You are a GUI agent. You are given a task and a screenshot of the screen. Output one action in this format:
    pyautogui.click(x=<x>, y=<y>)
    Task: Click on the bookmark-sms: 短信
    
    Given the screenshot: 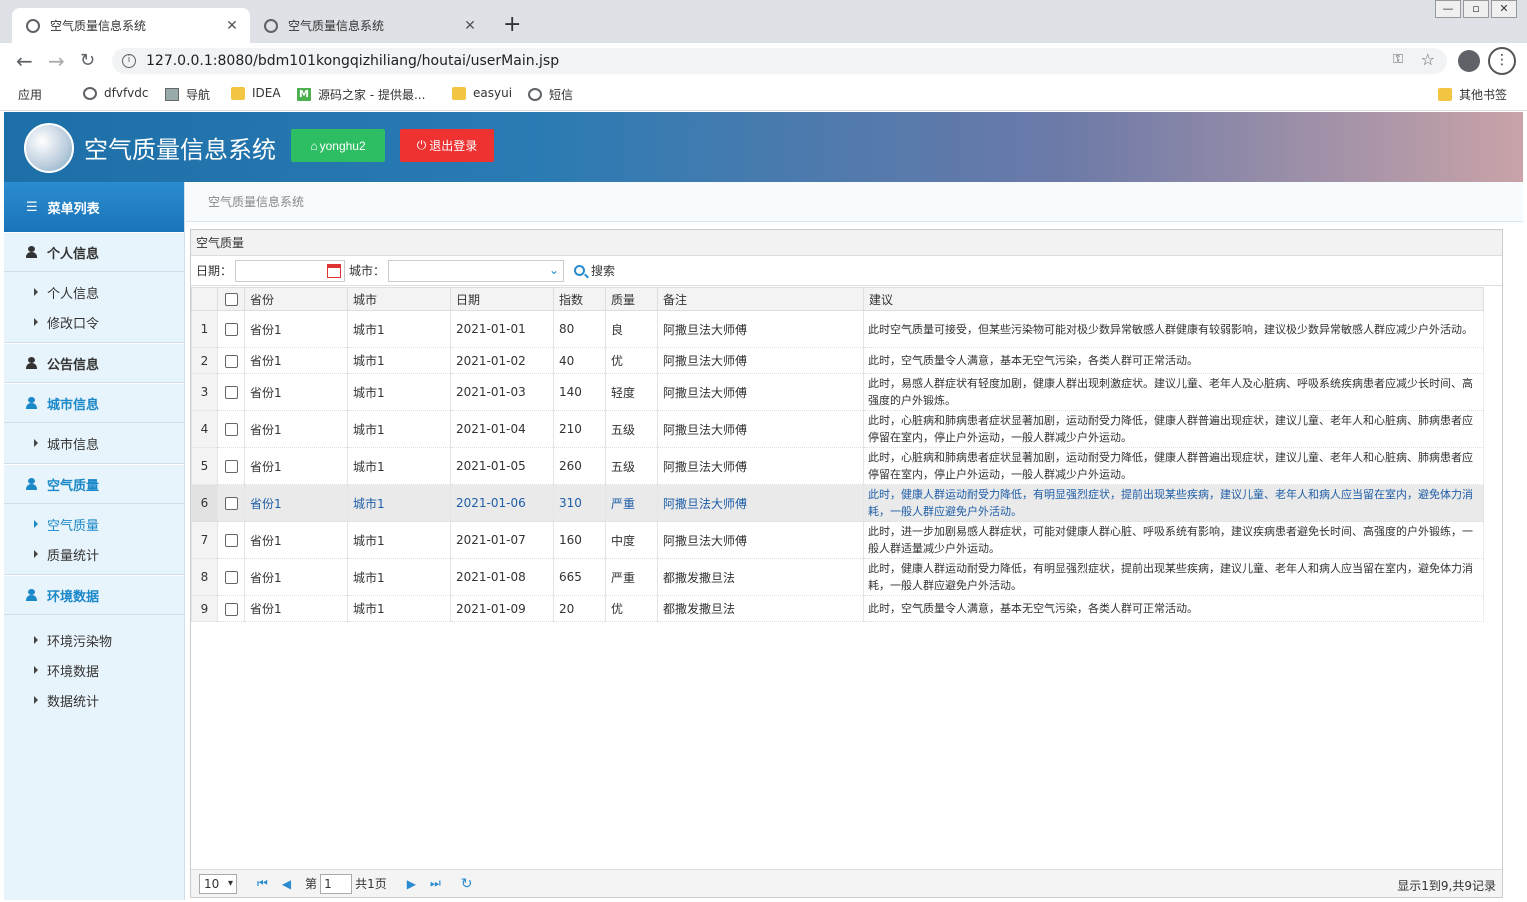 What is the action you would take?
    pyautogui.click(x=550, y=94)
    